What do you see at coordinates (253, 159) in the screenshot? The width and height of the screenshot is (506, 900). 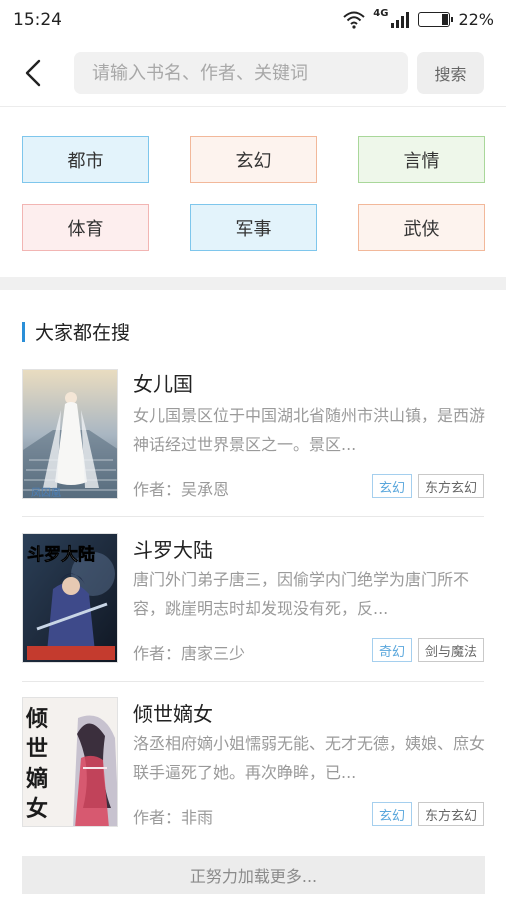 I see `category-chip: 玄幻` at bounding box center [253, 159].